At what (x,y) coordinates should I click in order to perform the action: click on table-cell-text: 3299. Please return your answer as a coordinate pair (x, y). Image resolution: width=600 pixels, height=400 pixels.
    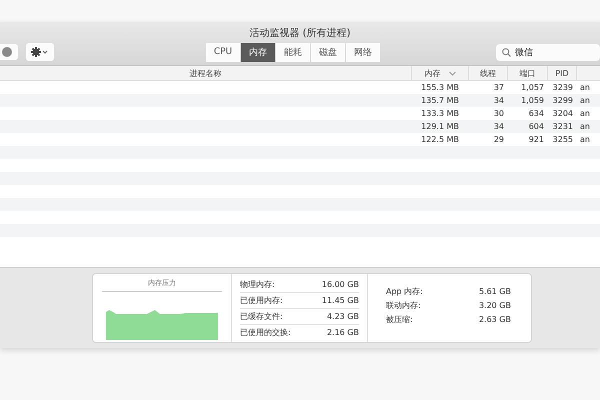
    Looking at the image, I should click on (563, 100).